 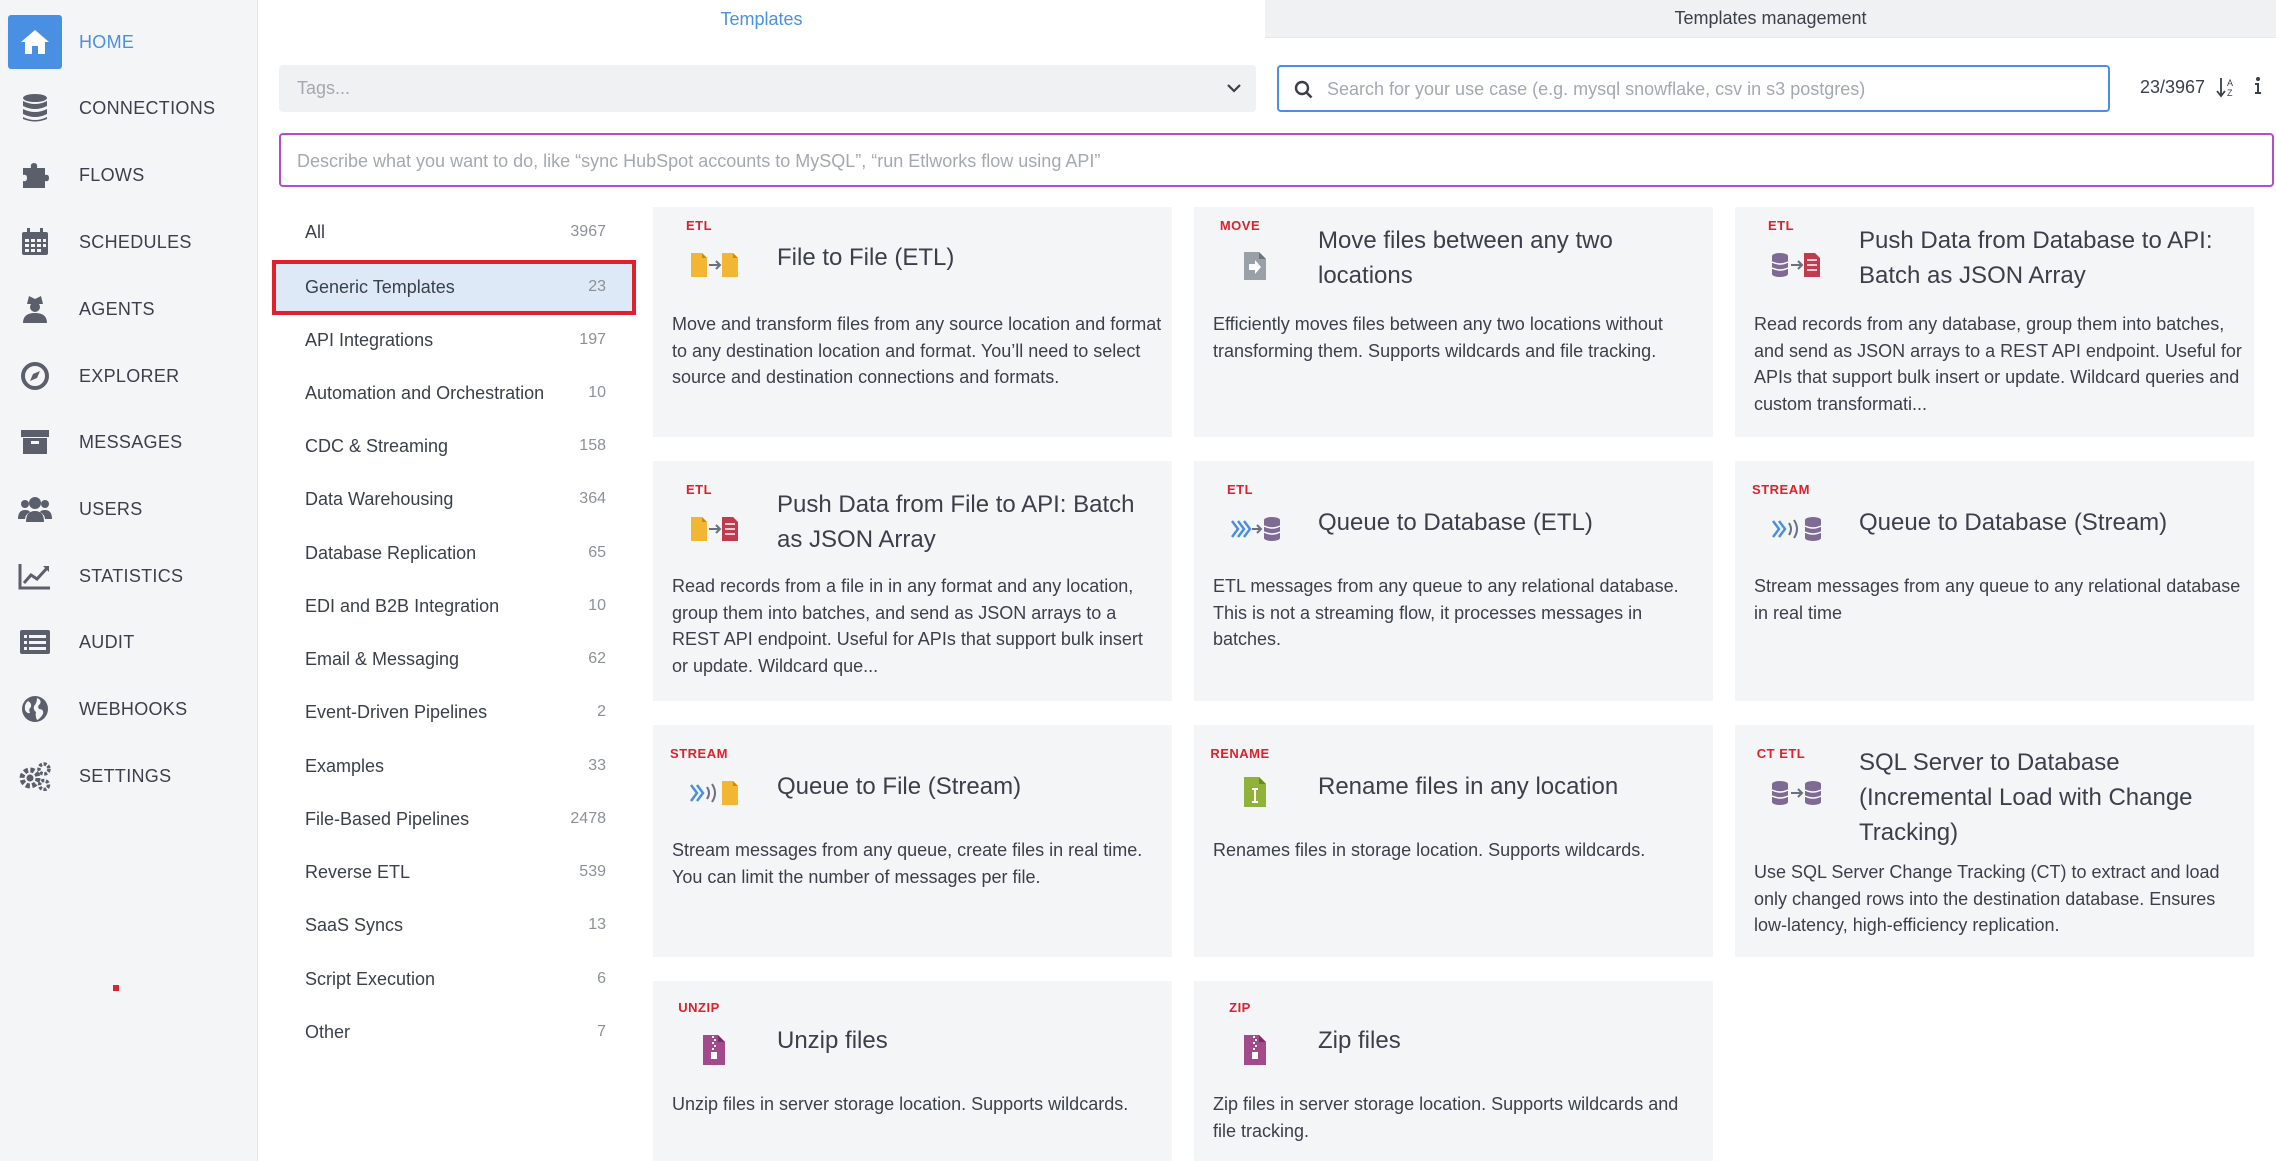 I want to click on card-tag: STREAM, so click(x=1781, y=489).